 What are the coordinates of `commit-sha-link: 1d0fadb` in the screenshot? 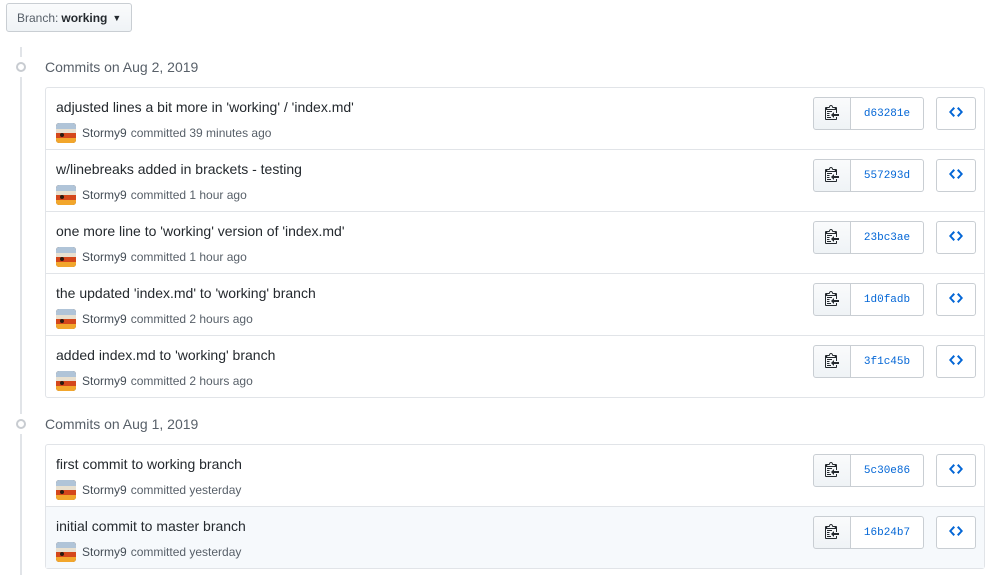 It's located at (887, 299).